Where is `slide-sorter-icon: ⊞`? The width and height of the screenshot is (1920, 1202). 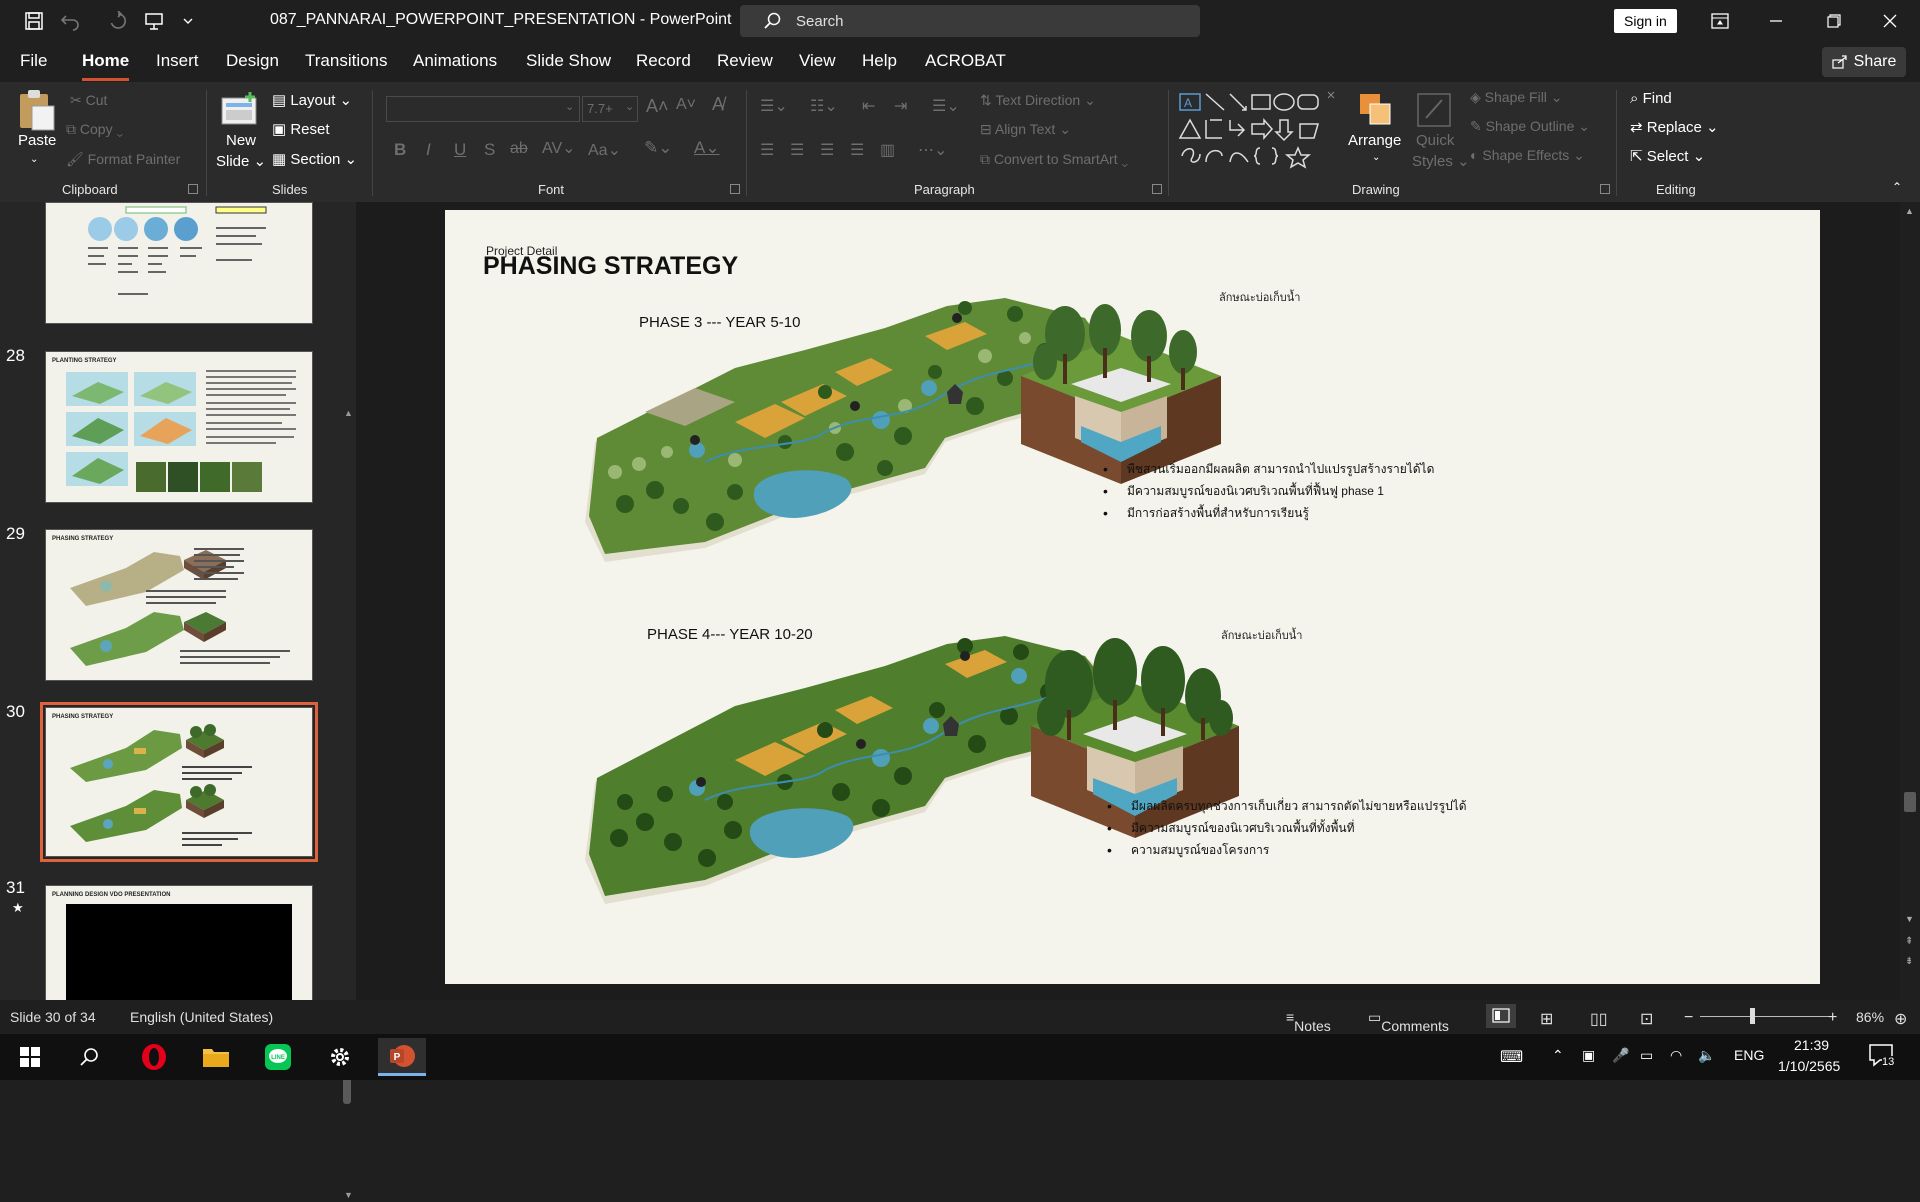 slide-sorter-icon: ⊞ is located at coordinates (1546, 1019).